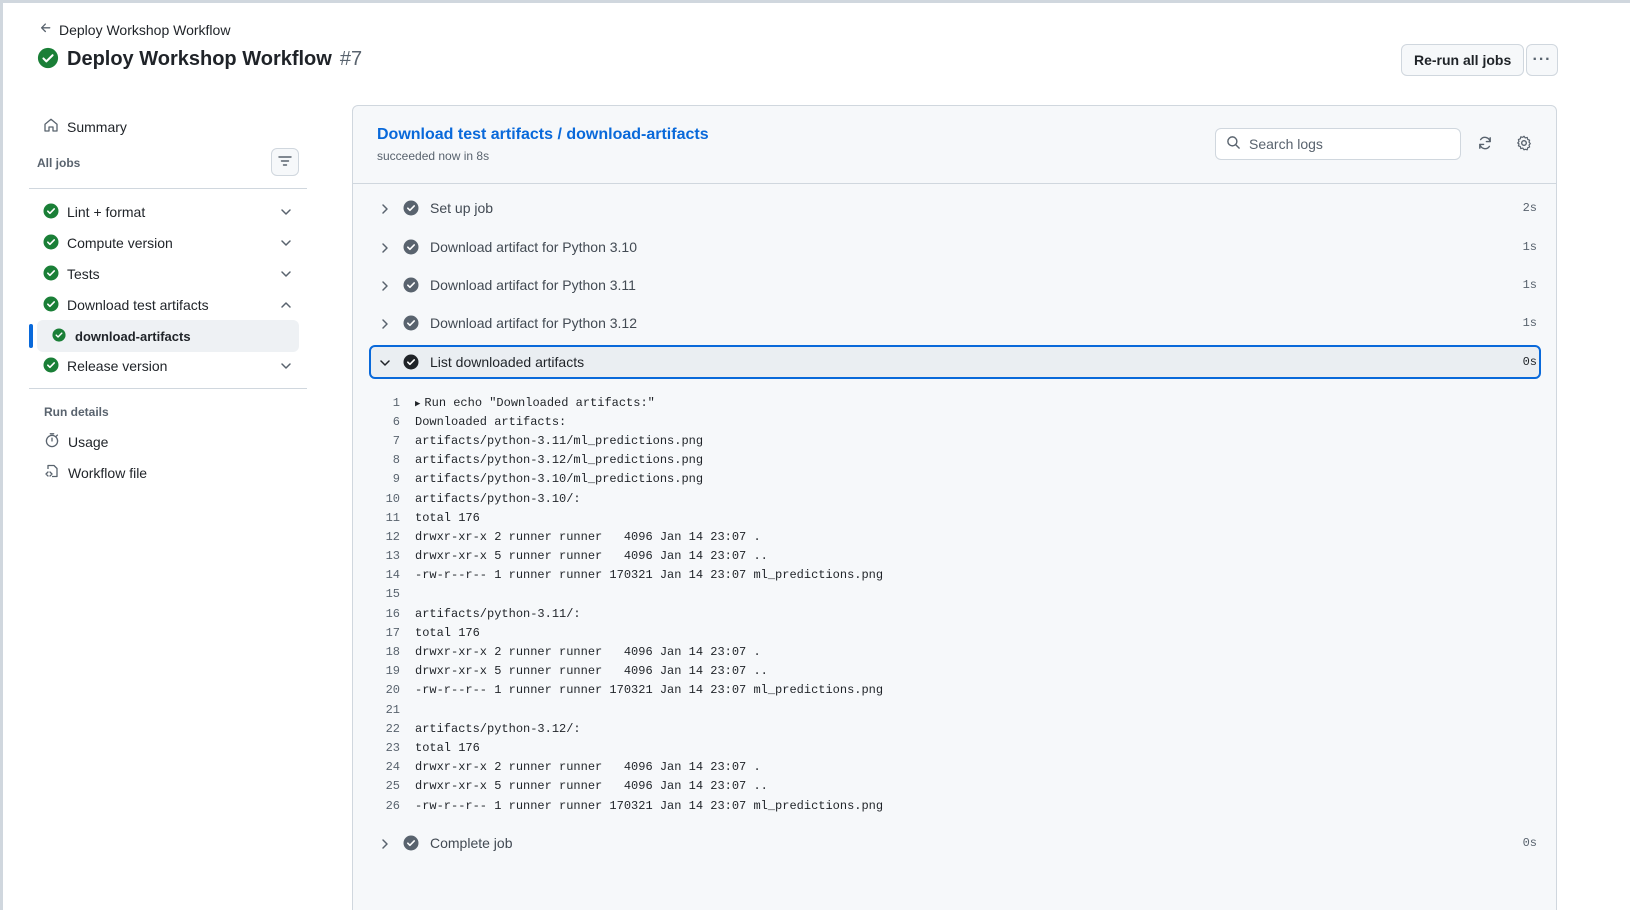  I want to click on sidebar-job-download-test-artifacts: Download test artifacts, so click(168, 305).